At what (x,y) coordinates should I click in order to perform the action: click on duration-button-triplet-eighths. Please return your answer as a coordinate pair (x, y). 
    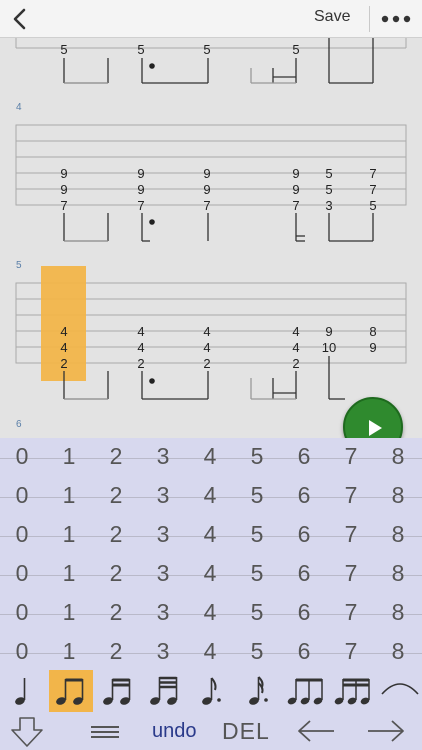
    Looking at the image, I should click on (306, 691).